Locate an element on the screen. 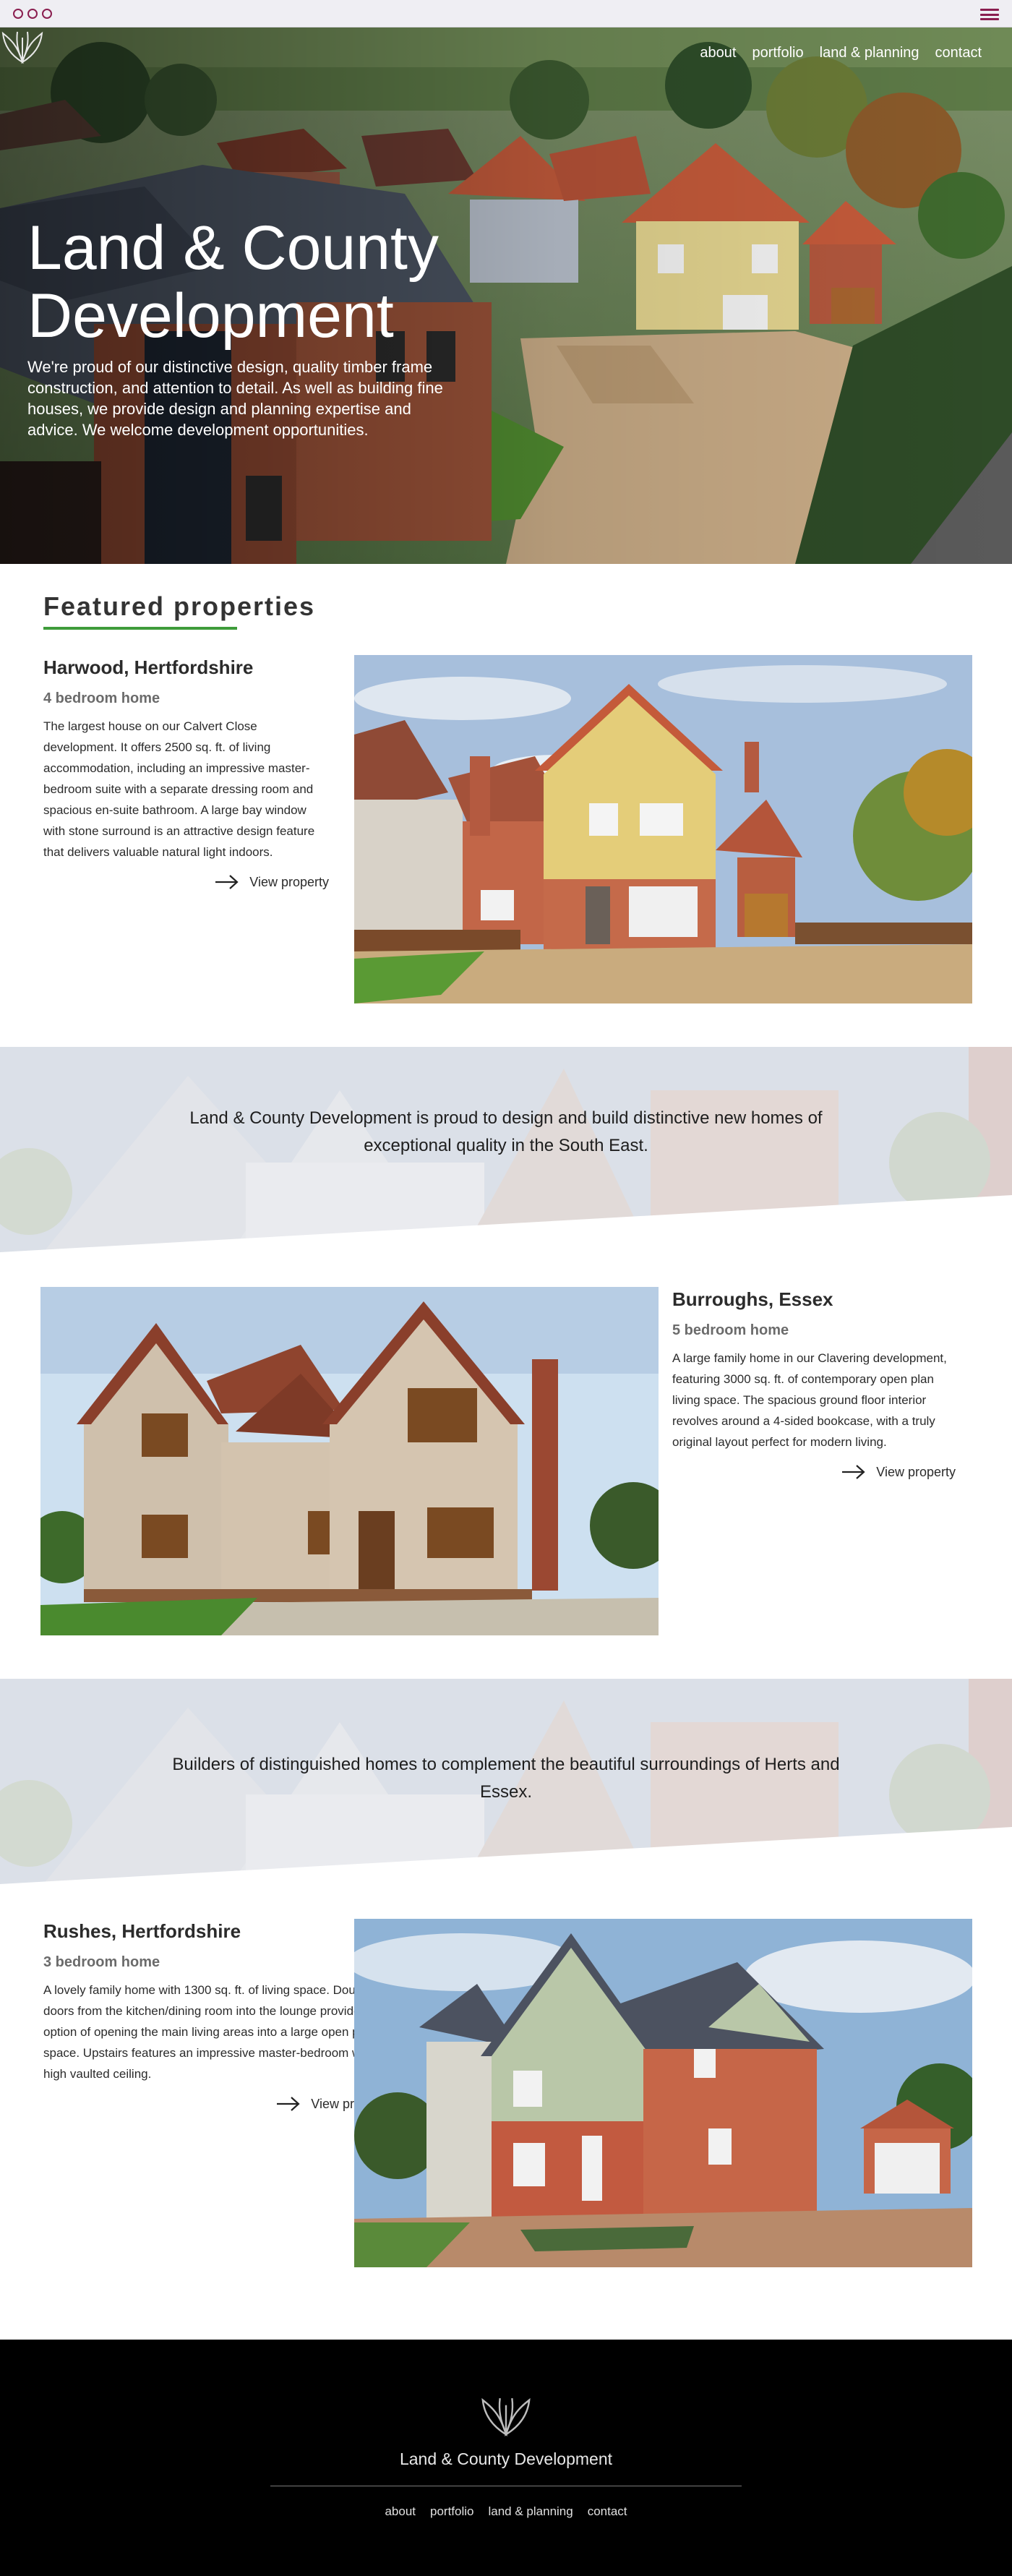 The image size is (1012, 2576). featured-heading: Featured properties is located at coordinates (179, 606).